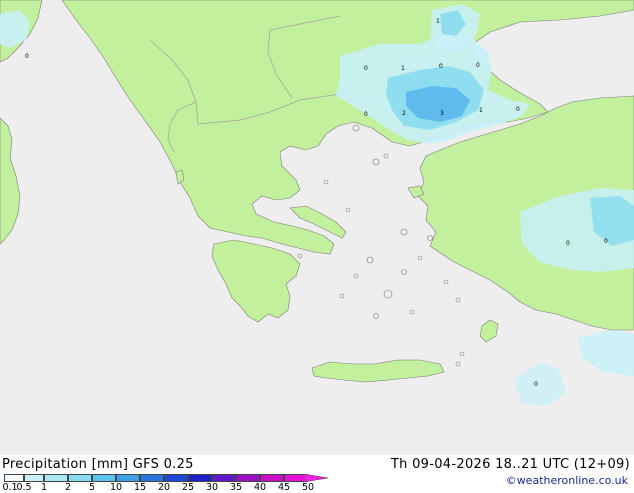 The image size is (634, 493). What do you see at coordinates (442, 113) in the screenshot?
I see `contour-label: 3` at bounding box center [442, 113].